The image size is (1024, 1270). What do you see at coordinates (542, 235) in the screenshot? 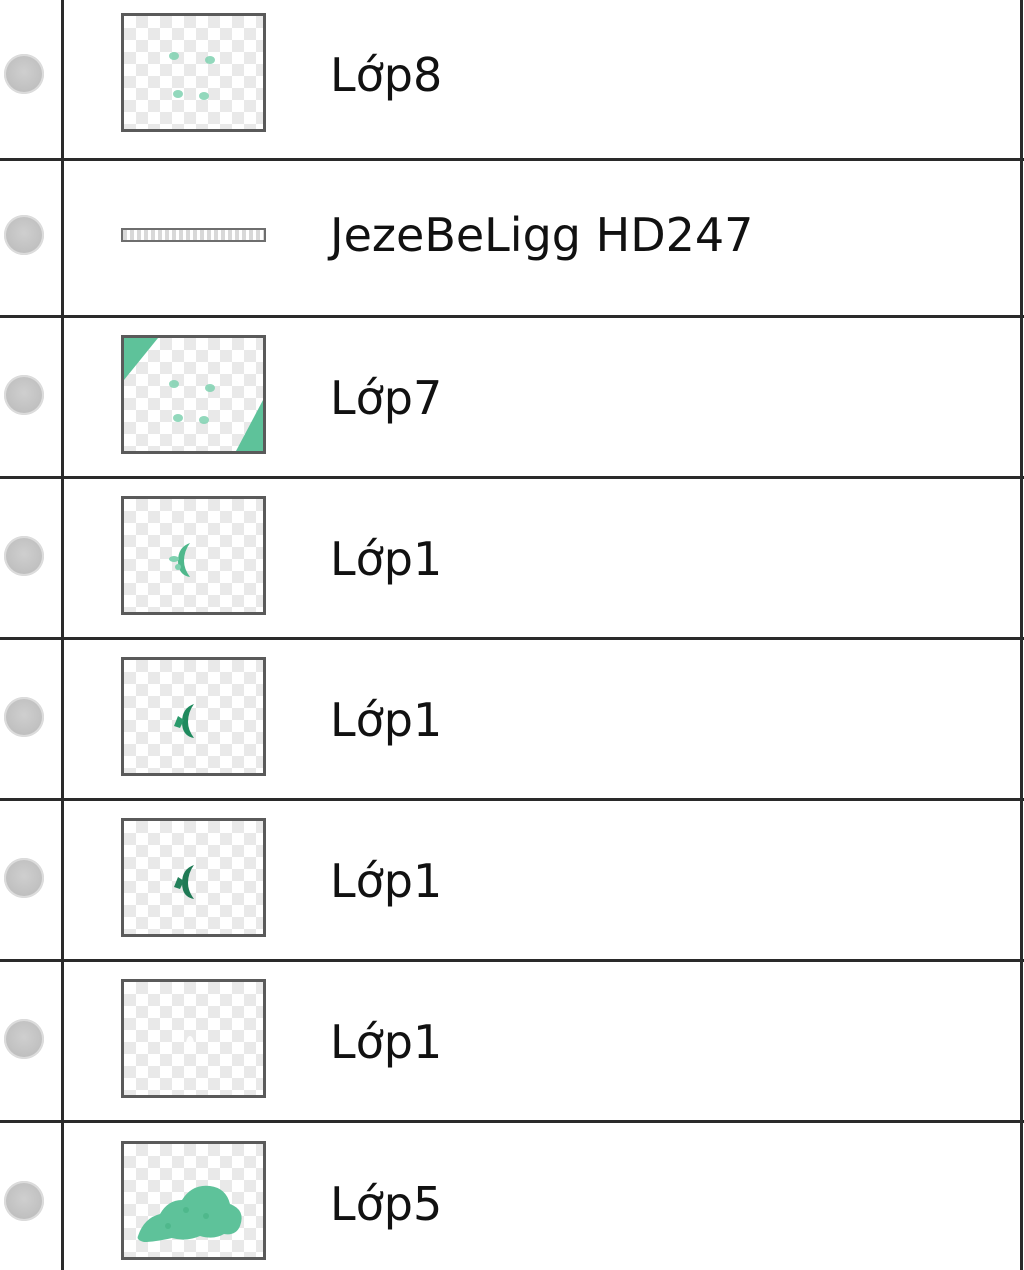
I see `layer-name: JezeBeLigg HD247` at bounding box center [542, 235].